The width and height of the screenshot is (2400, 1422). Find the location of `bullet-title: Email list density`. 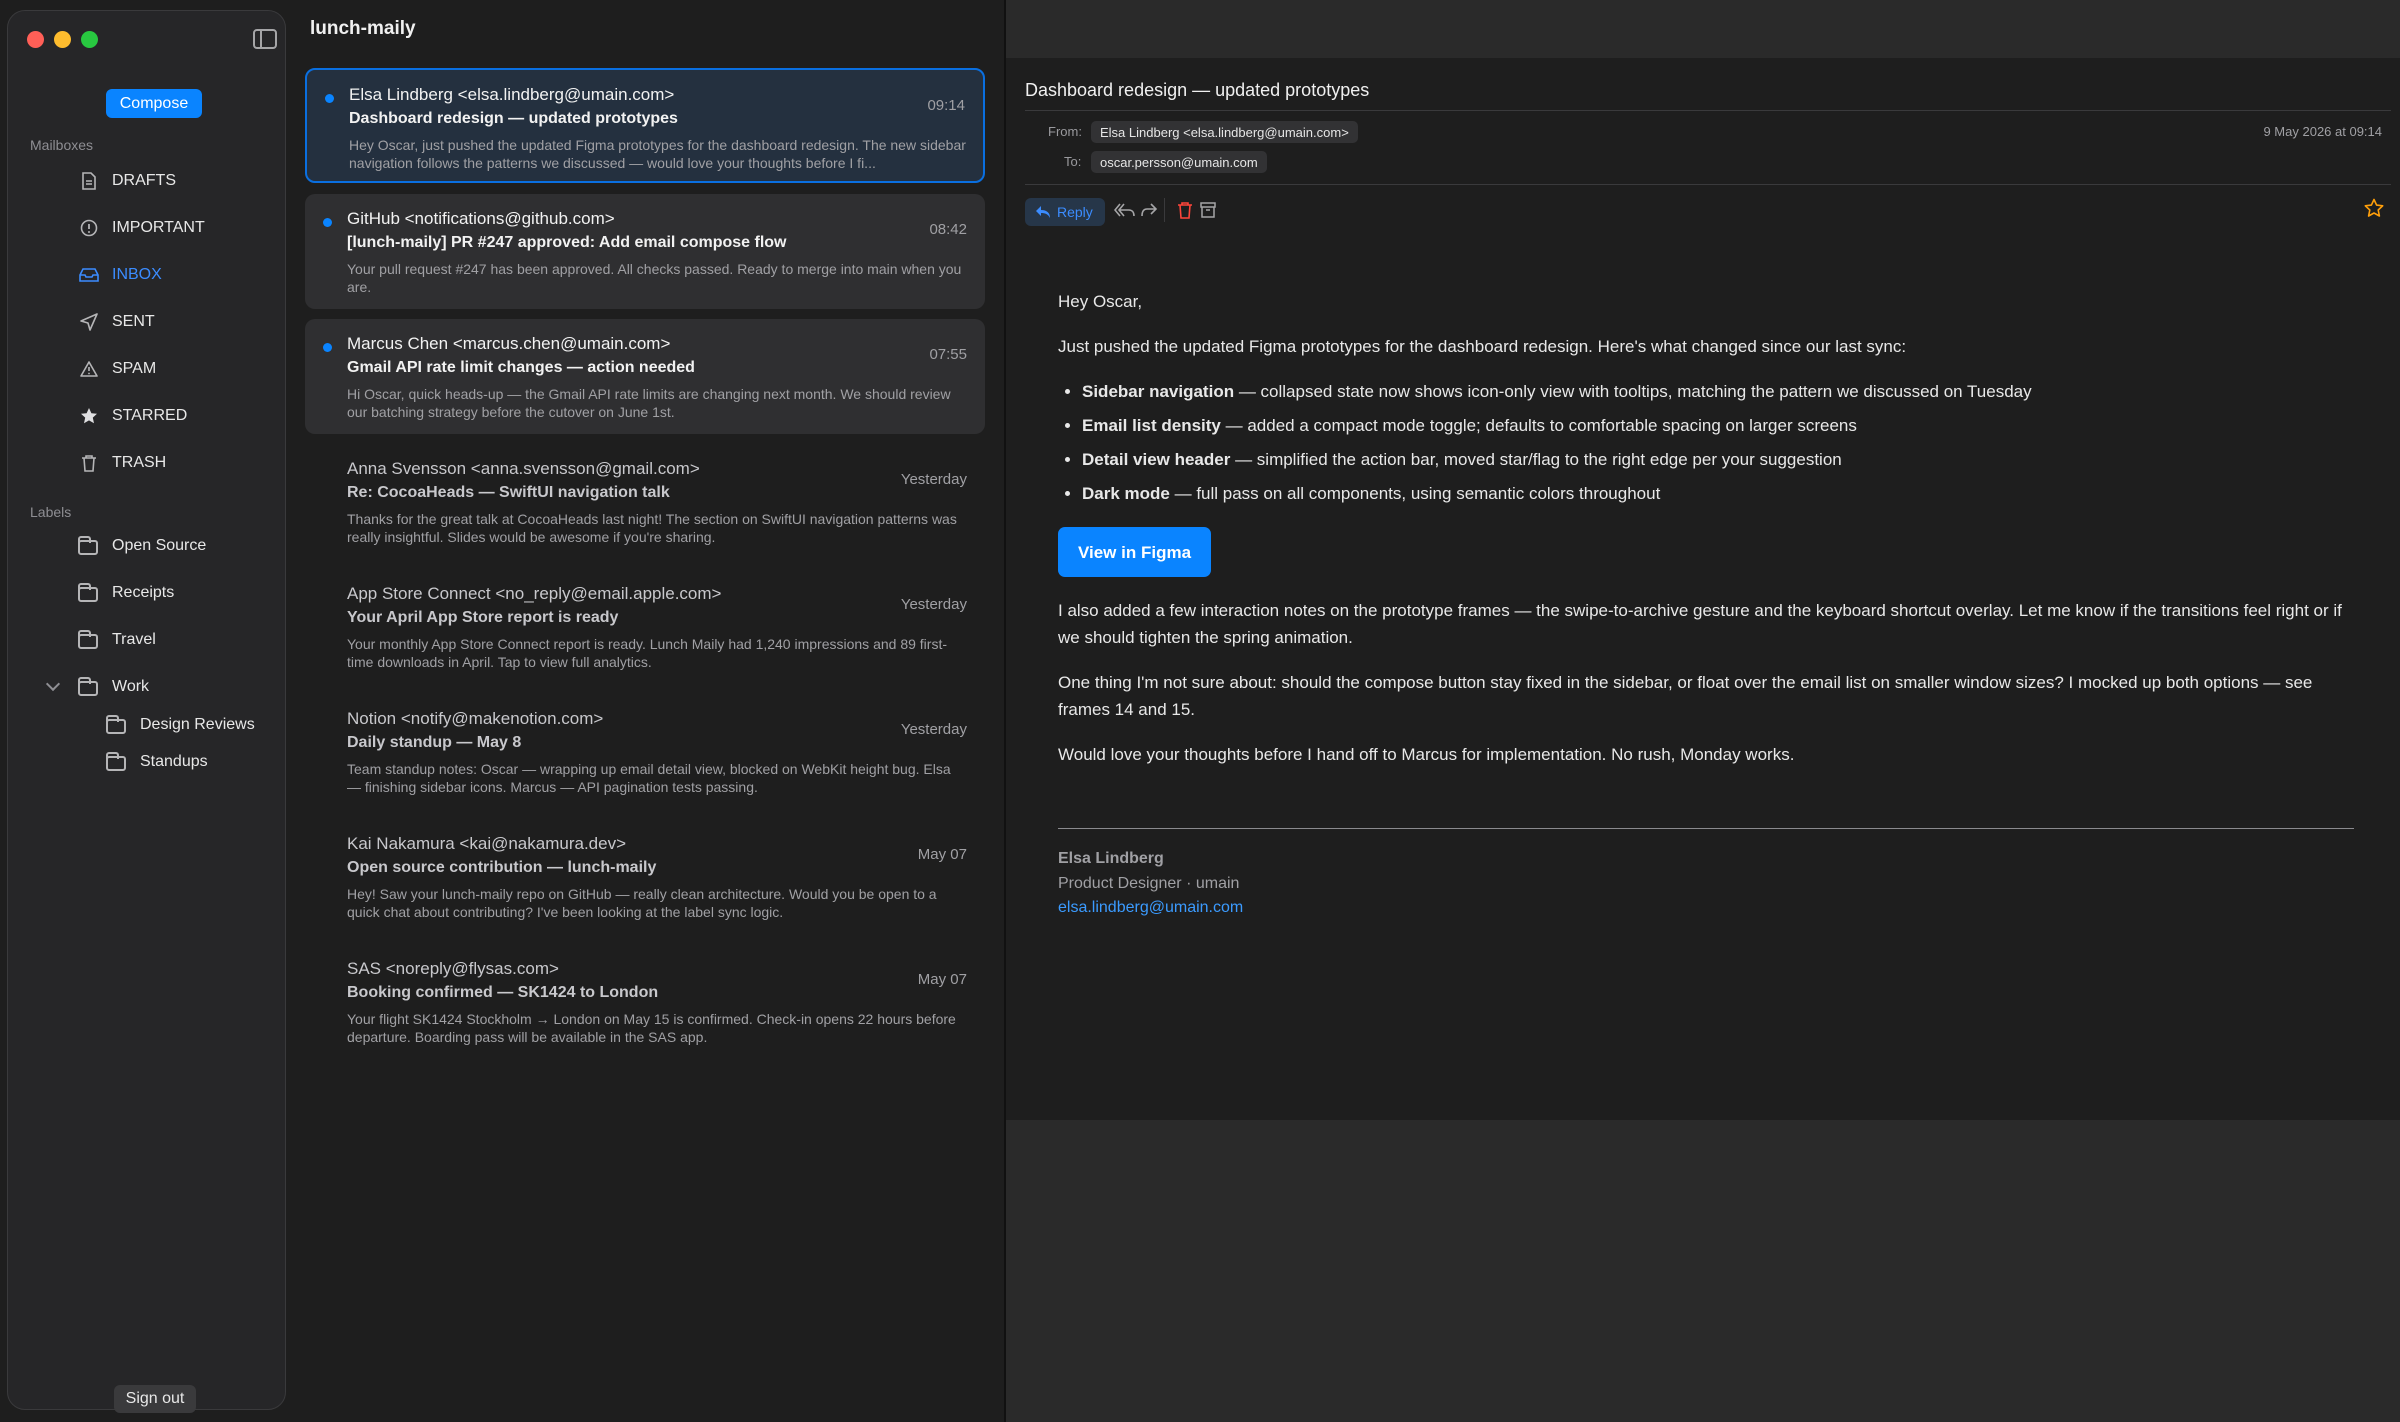

bullet-title: Email list density is located at coordinates (1151, 425).